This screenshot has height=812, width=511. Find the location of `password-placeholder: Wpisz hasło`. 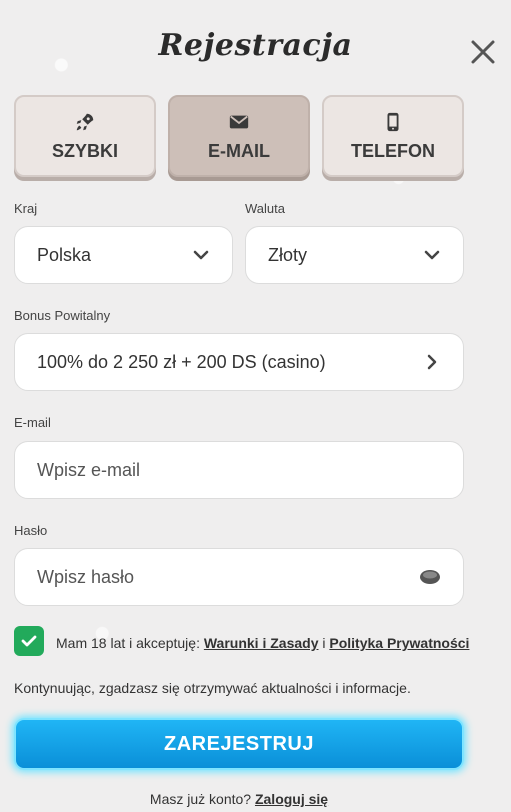

password-placeholder: Wpisz hasło is located at coordinates (86, 576).